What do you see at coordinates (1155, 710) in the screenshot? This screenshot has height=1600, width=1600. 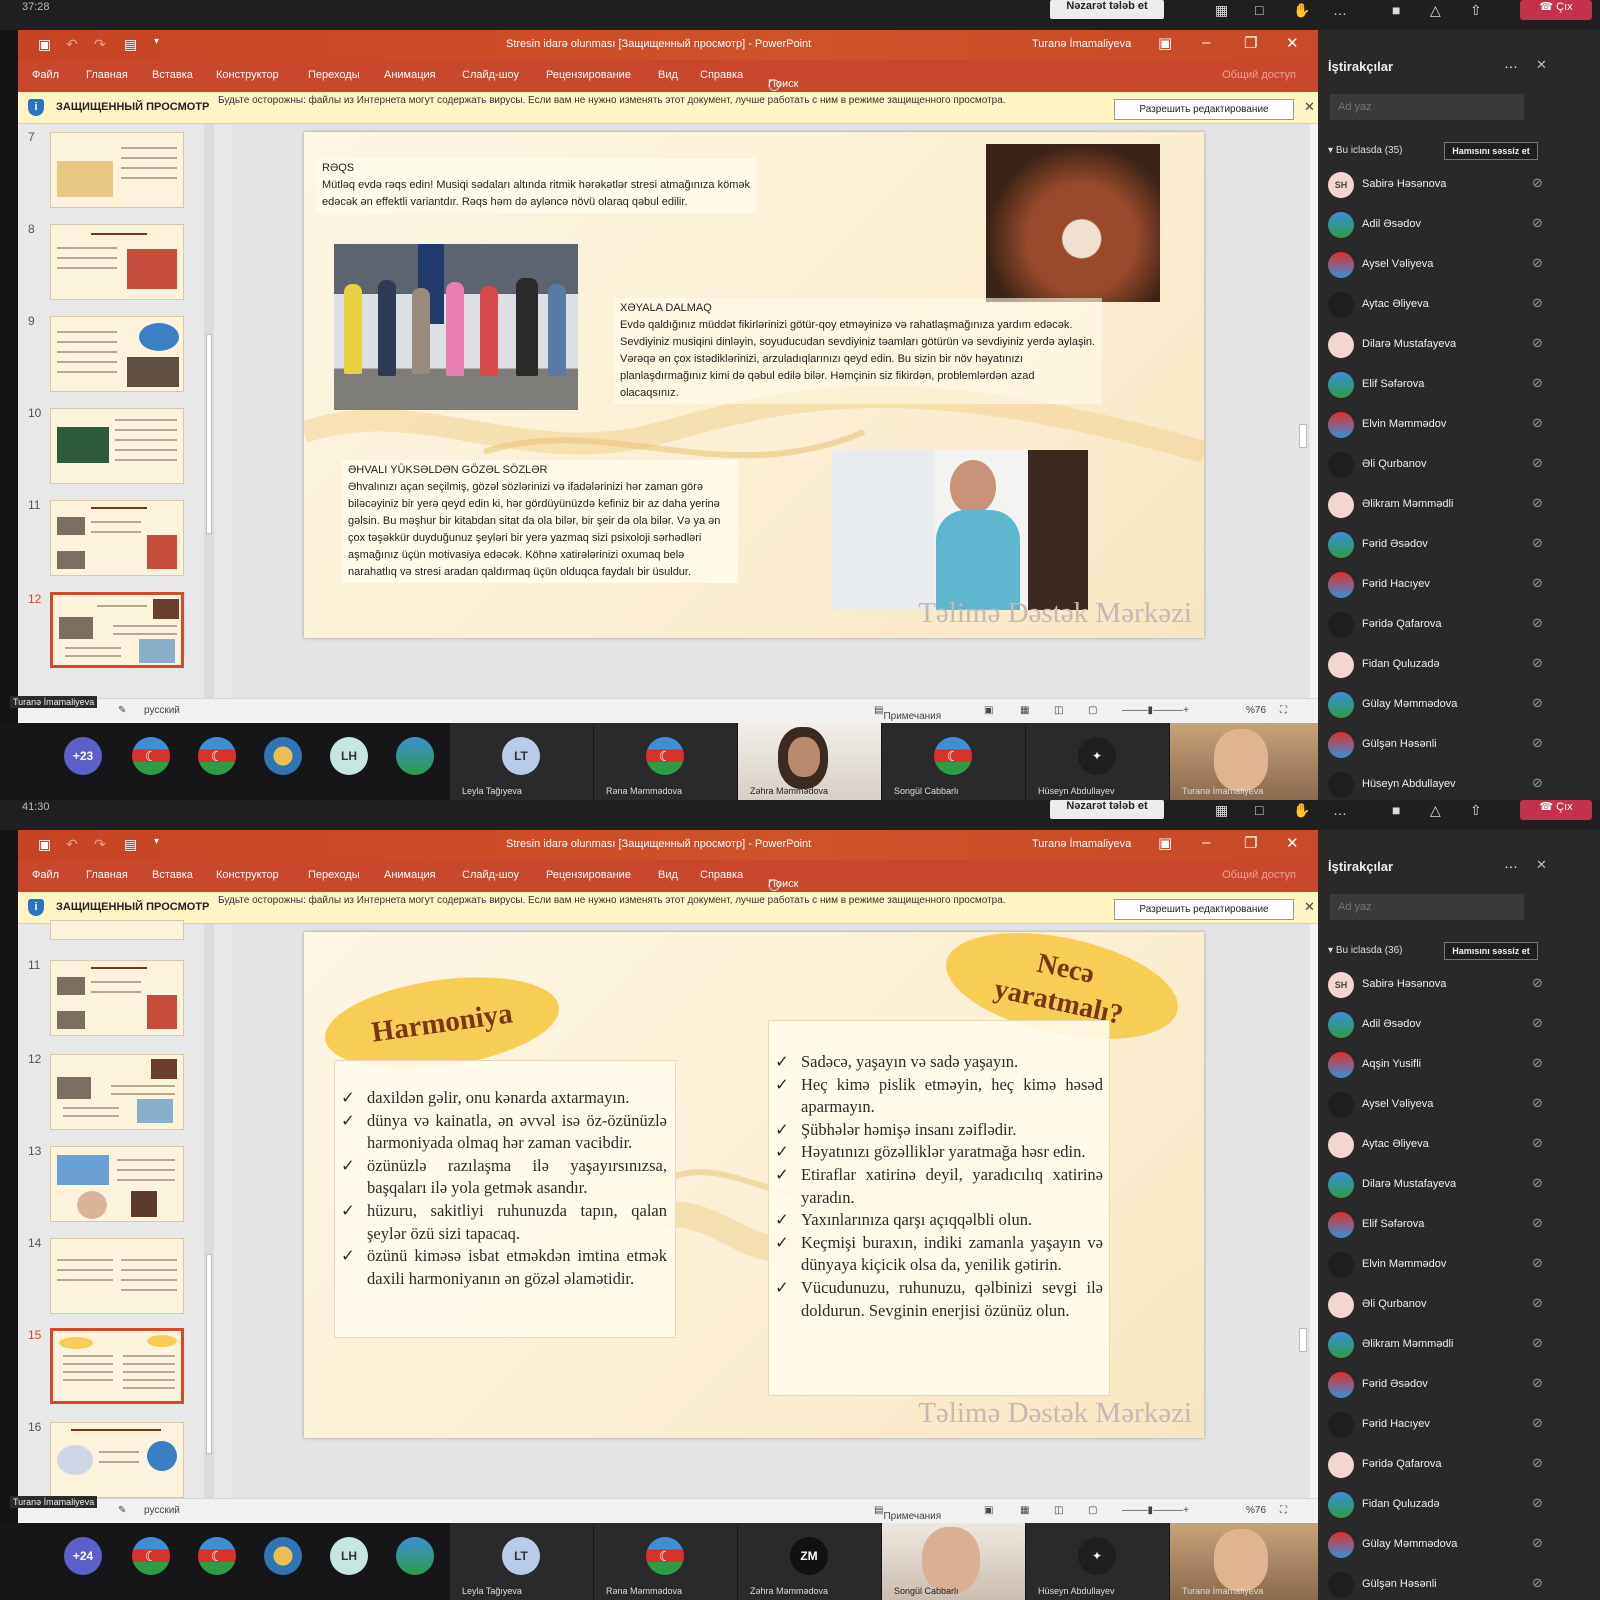 I see `zoom-slider: –——▮———+` at bounding box center [1155, 710].